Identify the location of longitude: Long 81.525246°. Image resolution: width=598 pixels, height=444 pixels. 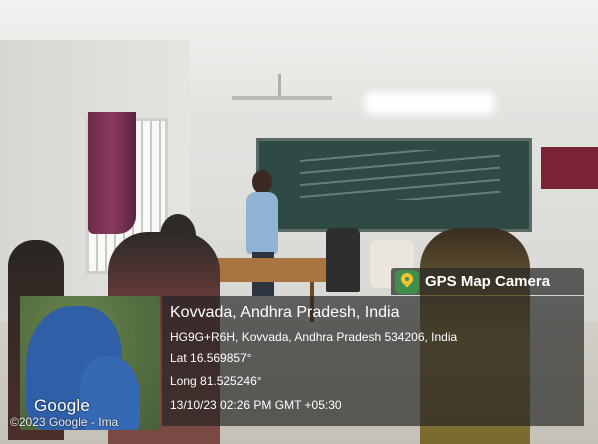
(216, 381).